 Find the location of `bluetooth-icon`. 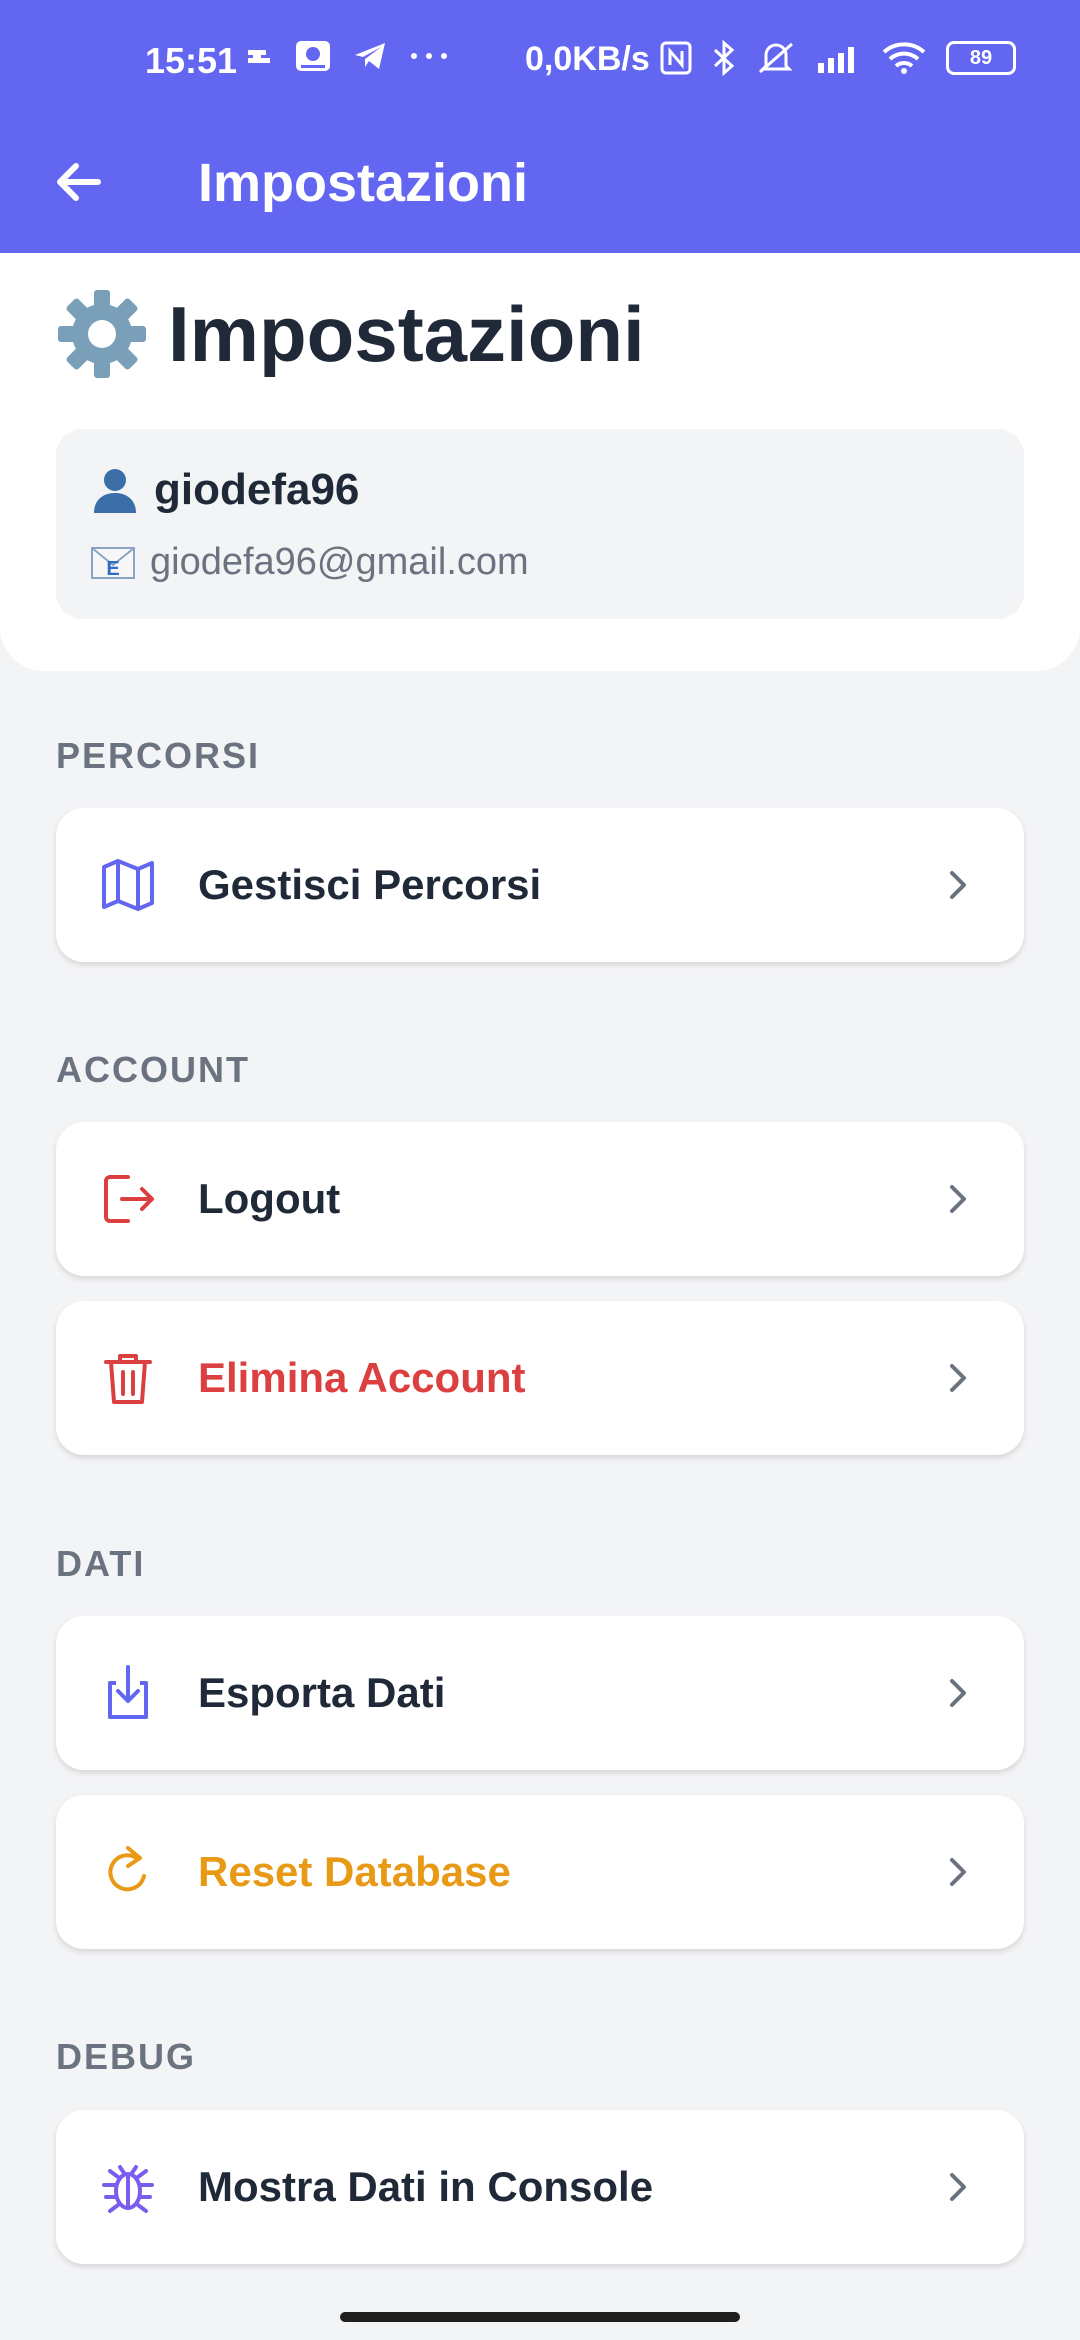

bluetooth-icon is located at coordinates (724, 58).